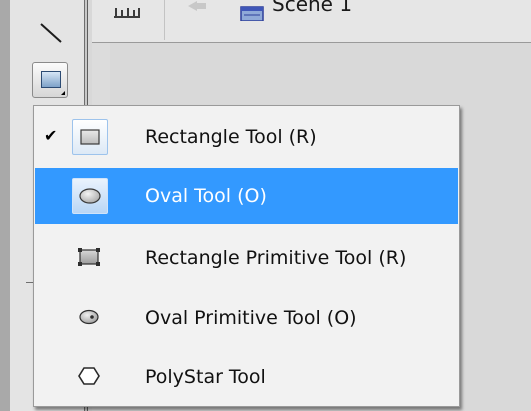  I want to click on menu-item-oval-primitive-tool: Oval Primitive Tool (O), so click(246, 318).